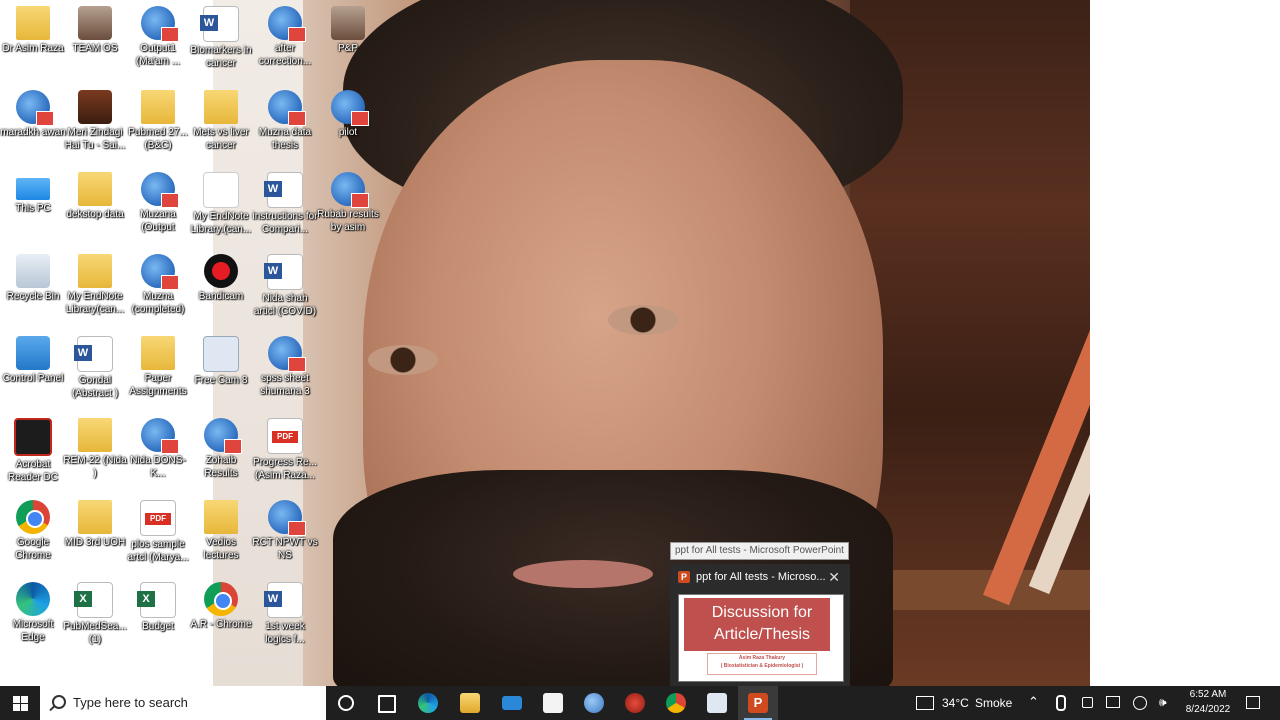 Image resolution: width=1280 pixels, height=720 pixels. Describe the element at coordinates (1061, 703) in the screenshot. I see `microphone-icon` at that location.